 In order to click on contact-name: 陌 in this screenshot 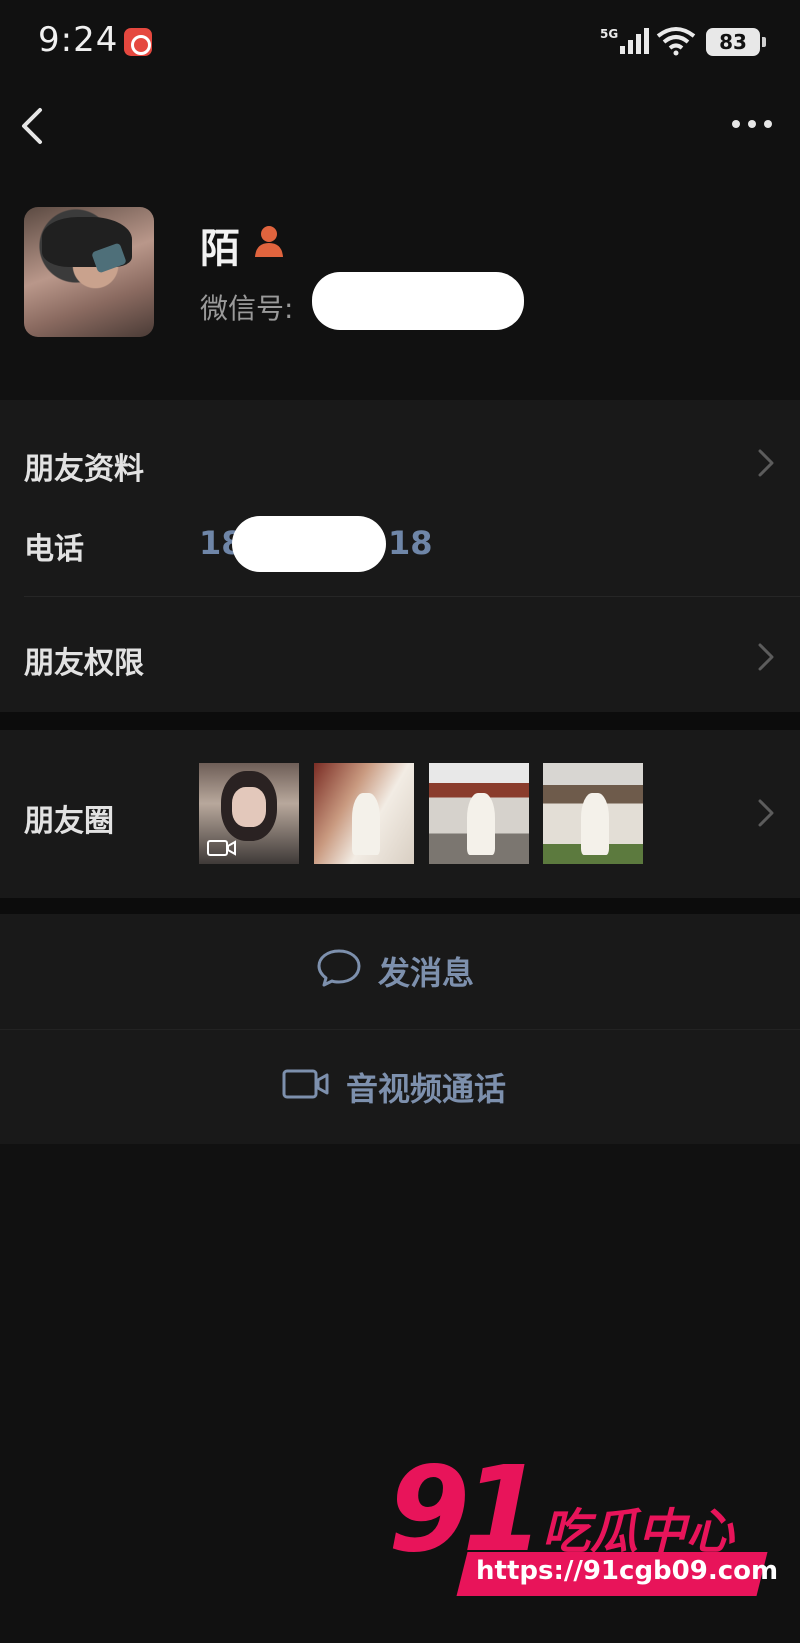, I will do `click(220, 249)`.